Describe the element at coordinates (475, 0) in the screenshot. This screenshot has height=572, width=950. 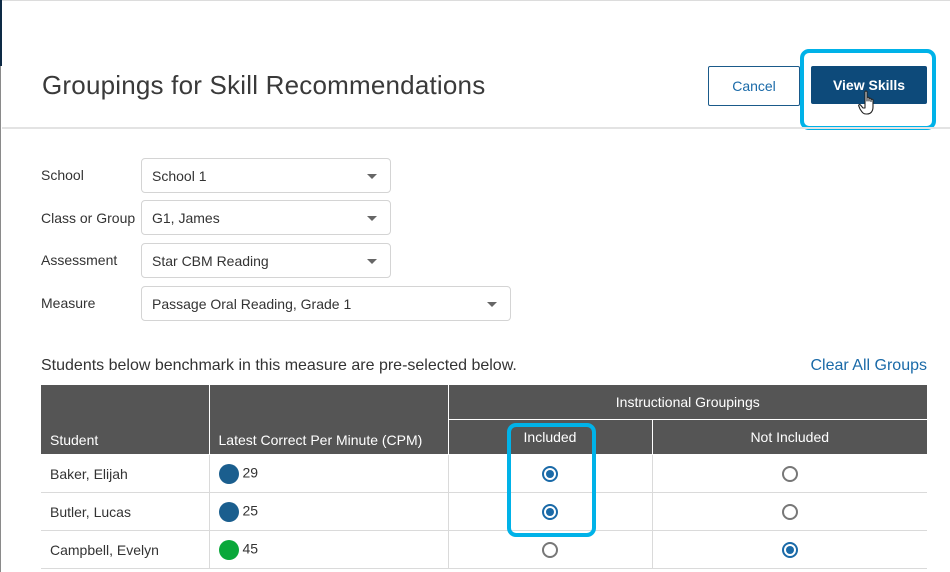
I see `top-border` at that location.